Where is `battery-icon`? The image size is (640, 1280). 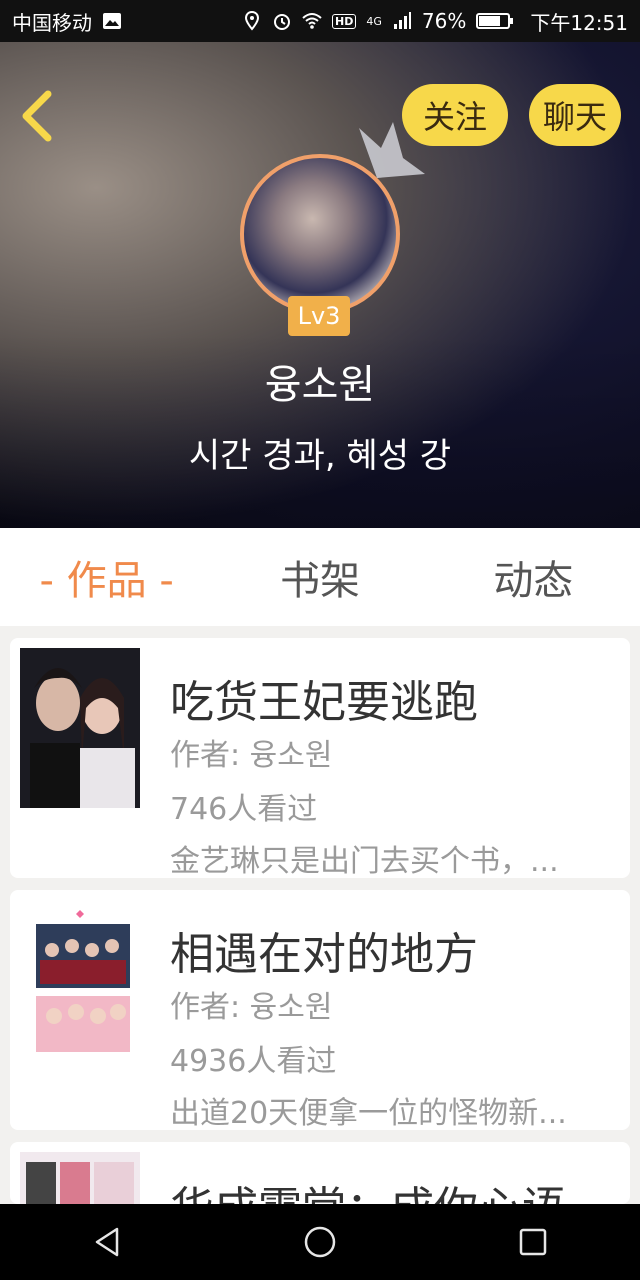
battery-icon is located at coordinates (495, 21).